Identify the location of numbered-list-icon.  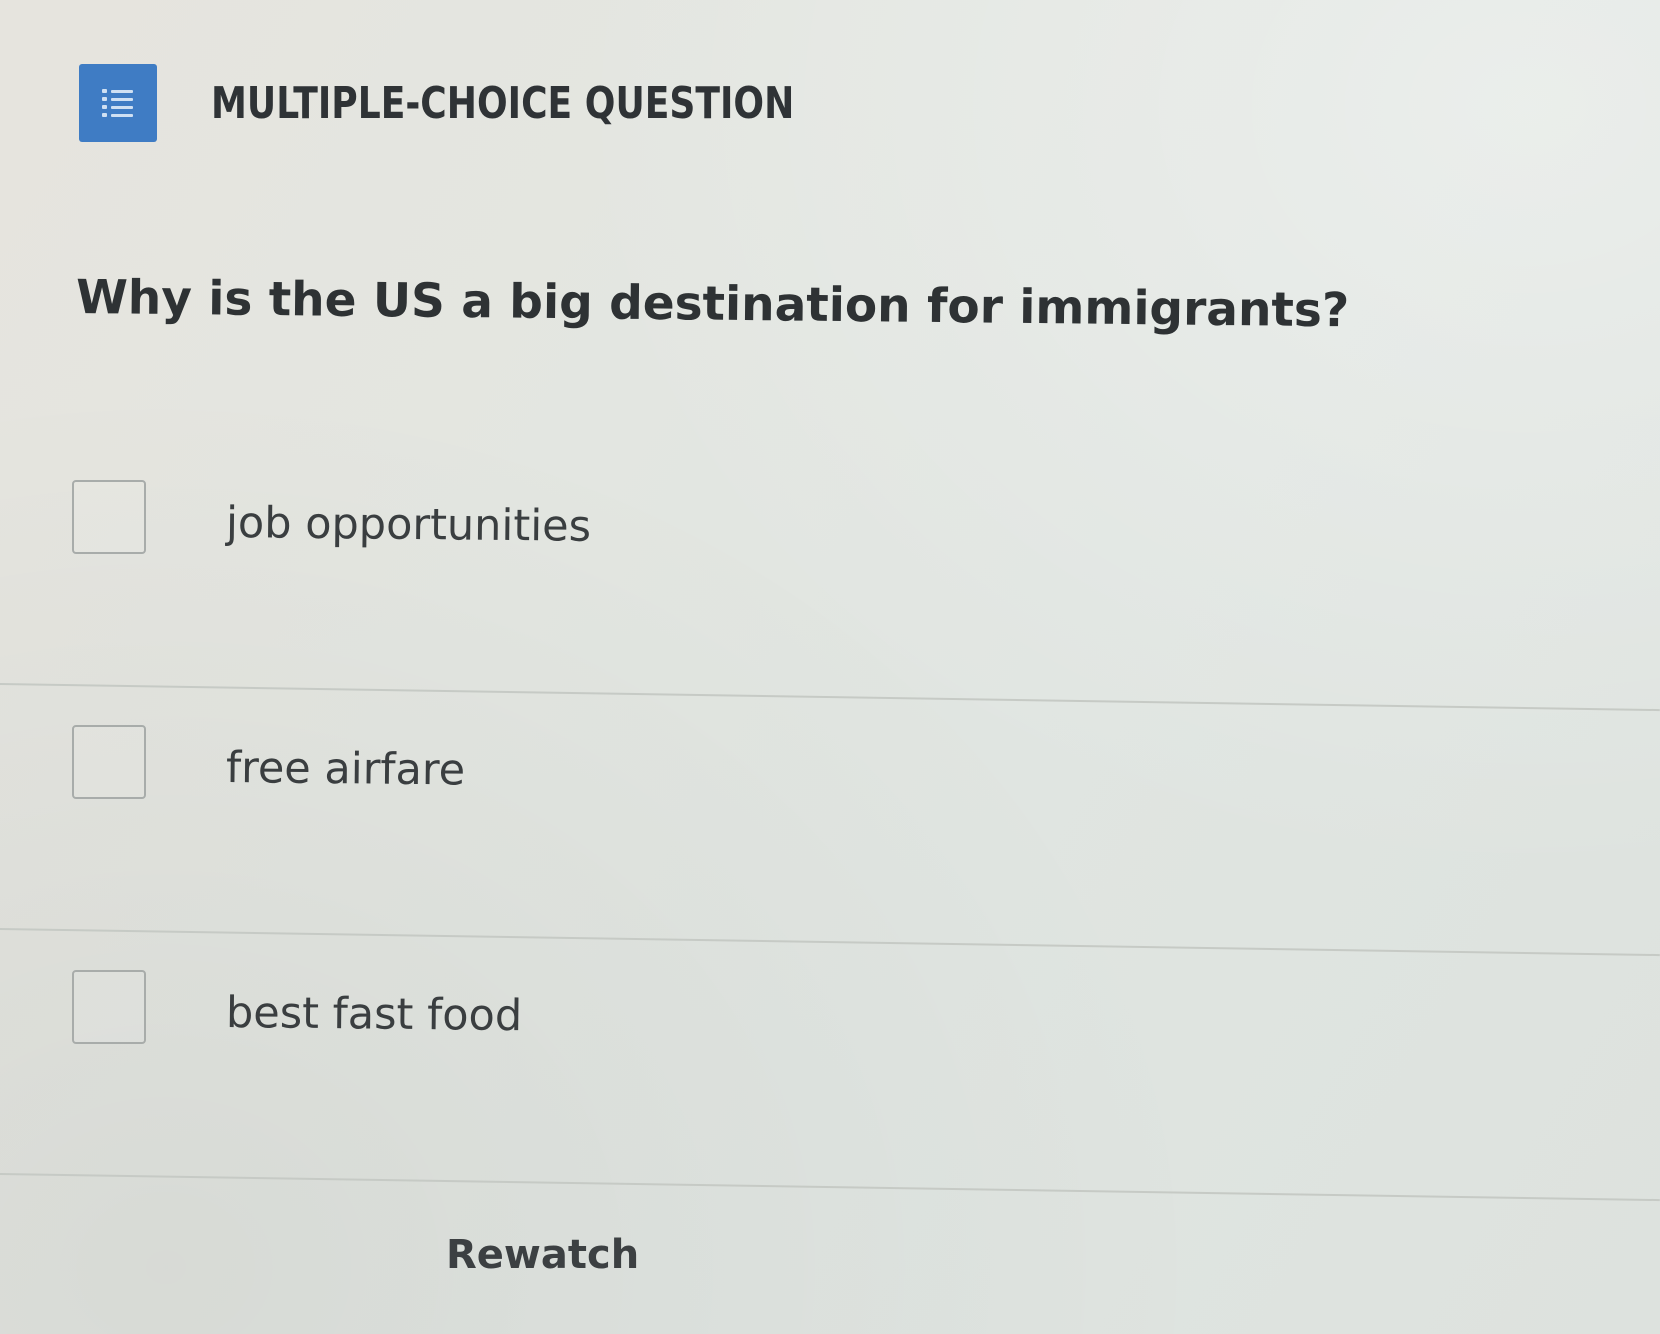
(118, 103).